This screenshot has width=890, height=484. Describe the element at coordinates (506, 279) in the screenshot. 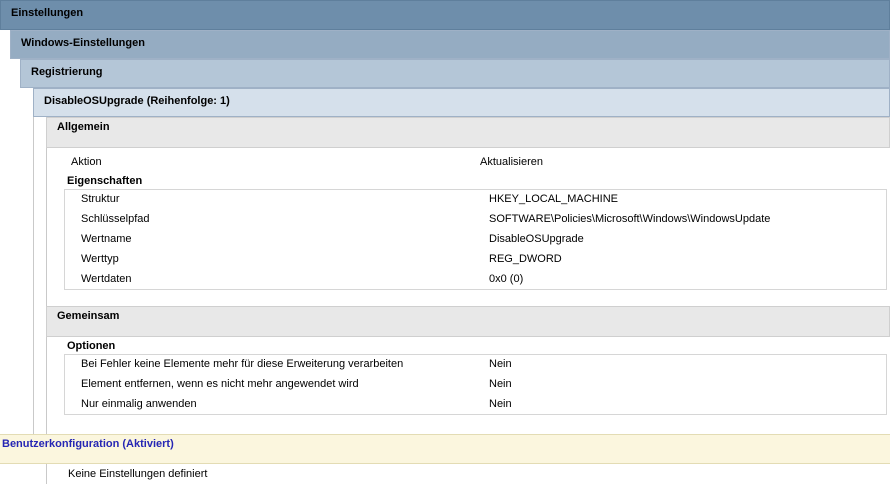

I see `property-value-value-data: 0x0 (0)` at that location.